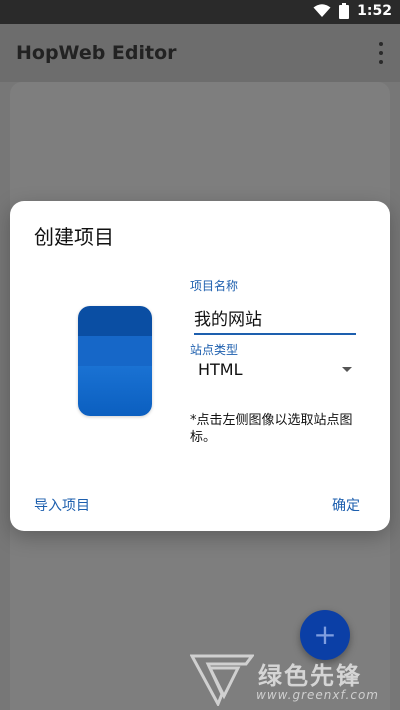 Image resolution: width=400 pixels, height=710 pixels. What do you see at coordinates (200, 12) in the screenshot?
I see `status-bar: 1:52` at bounding box center [200, 12].